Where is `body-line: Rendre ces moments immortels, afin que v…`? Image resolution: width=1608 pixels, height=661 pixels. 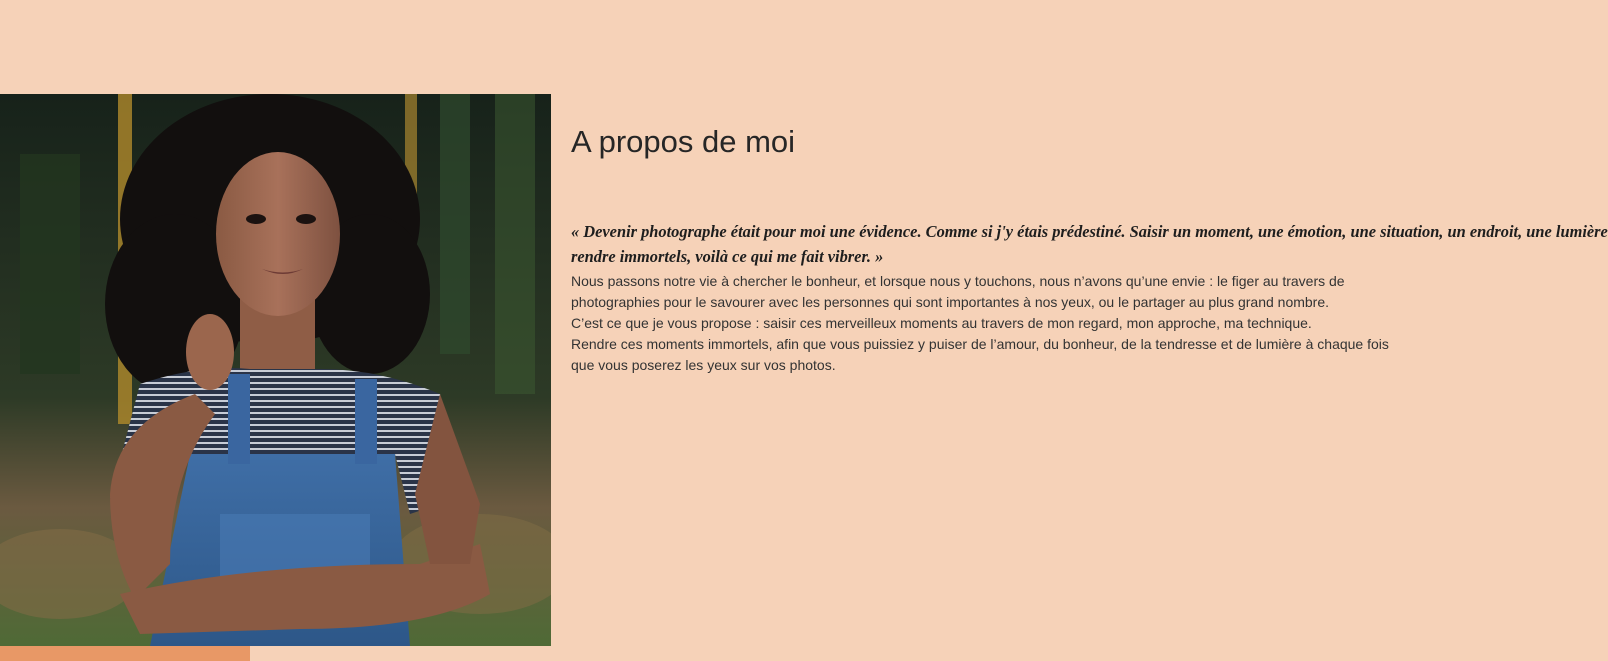
body-line: Rendre ces moments immortels, afin que v… is located at coordinates (980, 344).